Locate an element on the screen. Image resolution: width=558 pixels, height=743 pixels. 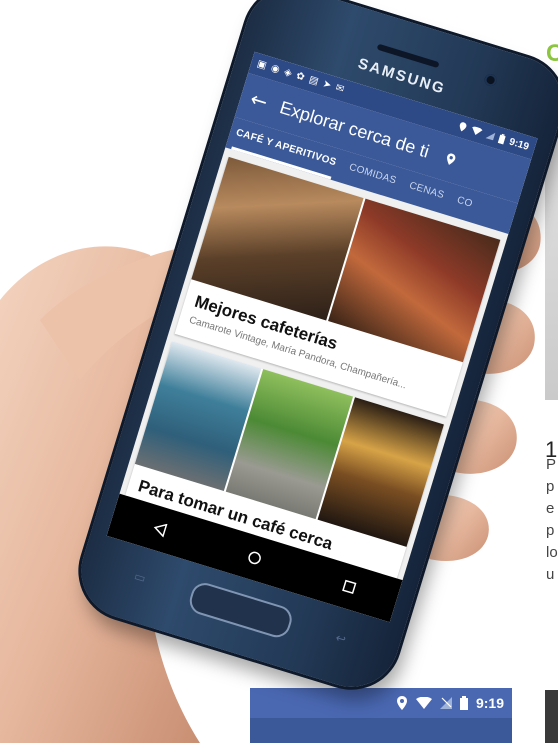
article-image-crop is located at coordinates (551, 716).